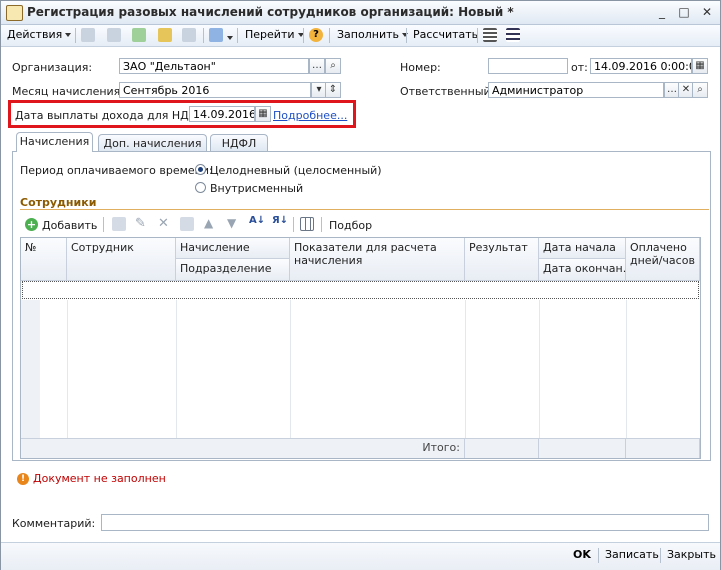 This screenshot has height=570, width=721. I want to click on move-down-icon: ▼, so click(231, 223).